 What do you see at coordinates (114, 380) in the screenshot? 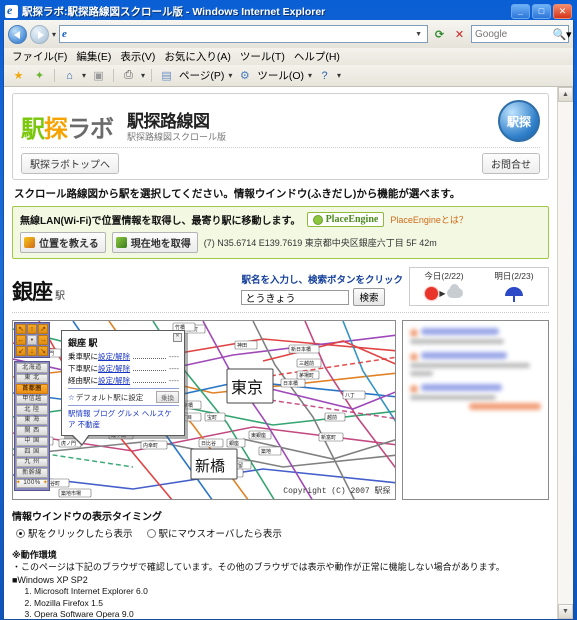
I see `via-set-link: 設定/解除` at bounding box center [114, 380].